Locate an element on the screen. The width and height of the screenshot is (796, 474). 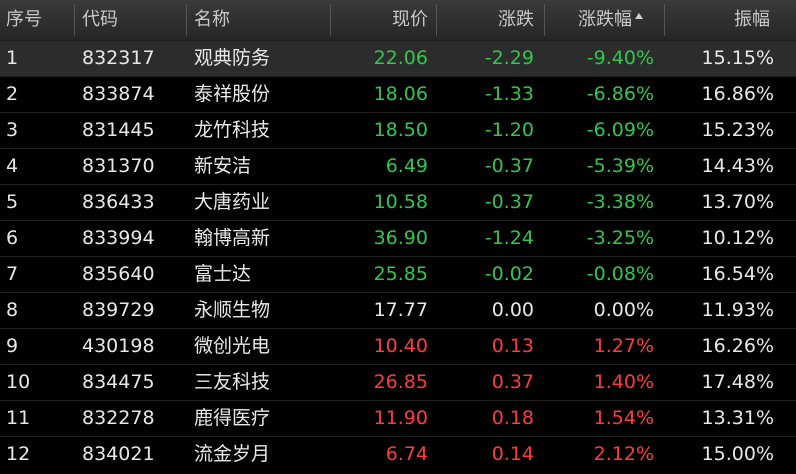
stock-code: 833994 is located at coordinates (118, 238).